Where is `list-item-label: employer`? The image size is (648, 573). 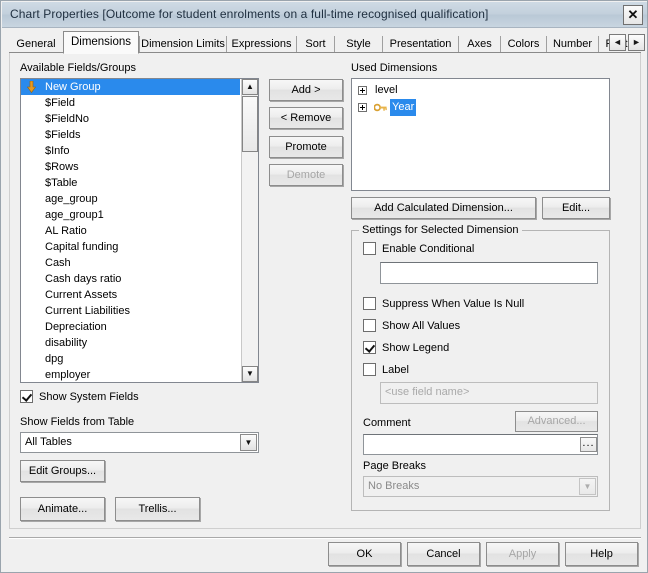
list-item-label: employer is located at coordinates (68, 375).